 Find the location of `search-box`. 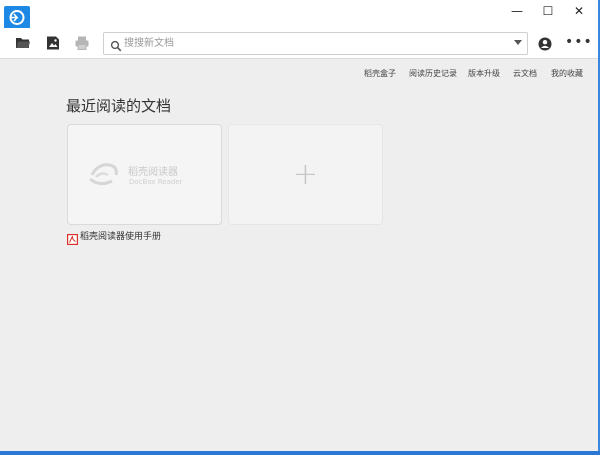

search-box is located at coordinates (315, 43).